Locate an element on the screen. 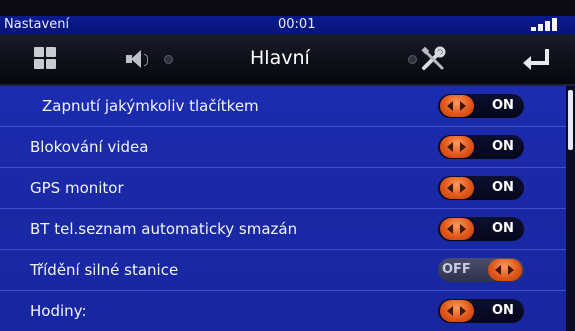 The height and width of the screenshot is (331, 575). speaker-icon is located at coordinates (139, 59).